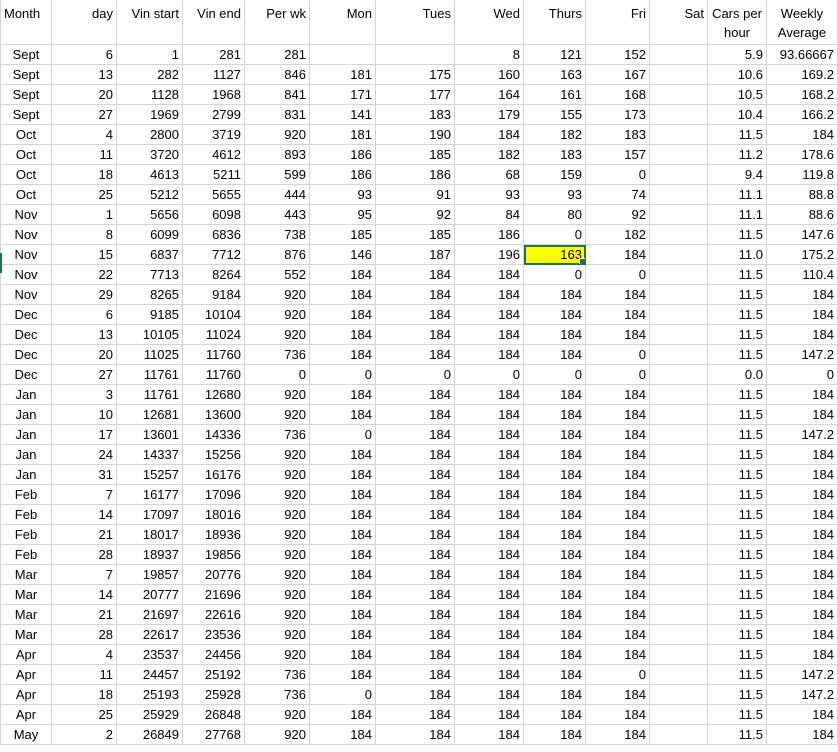  Describe the element at coordinates (26, 535) in the screenshot. I see `cell-month: Feb` at that location.